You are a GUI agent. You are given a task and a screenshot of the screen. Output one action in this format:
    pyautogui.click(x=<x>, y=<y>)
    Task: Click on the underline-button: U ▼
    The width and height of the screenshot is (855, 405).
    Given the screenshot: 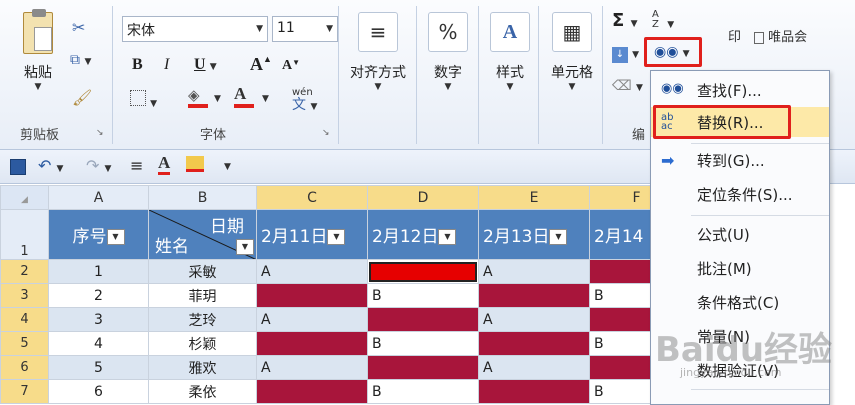 What is the action you would take?
    pyautogui.click(x=205, y=65)
    